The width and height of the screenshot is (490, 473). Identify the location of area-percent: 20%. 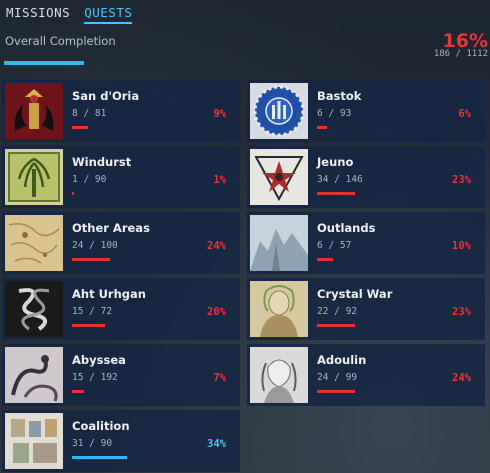
(216, 312).